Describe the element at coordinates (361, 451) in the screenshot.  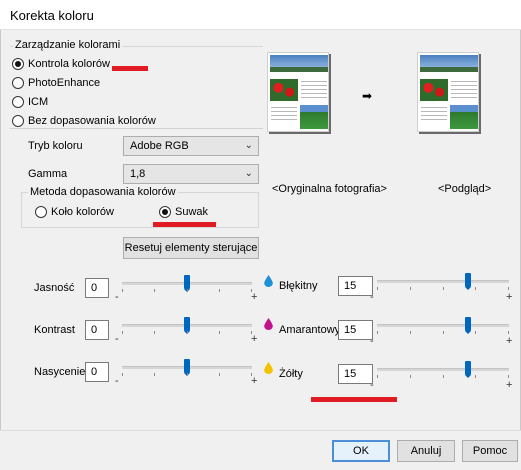
I see `ok-button: OK` at that location.